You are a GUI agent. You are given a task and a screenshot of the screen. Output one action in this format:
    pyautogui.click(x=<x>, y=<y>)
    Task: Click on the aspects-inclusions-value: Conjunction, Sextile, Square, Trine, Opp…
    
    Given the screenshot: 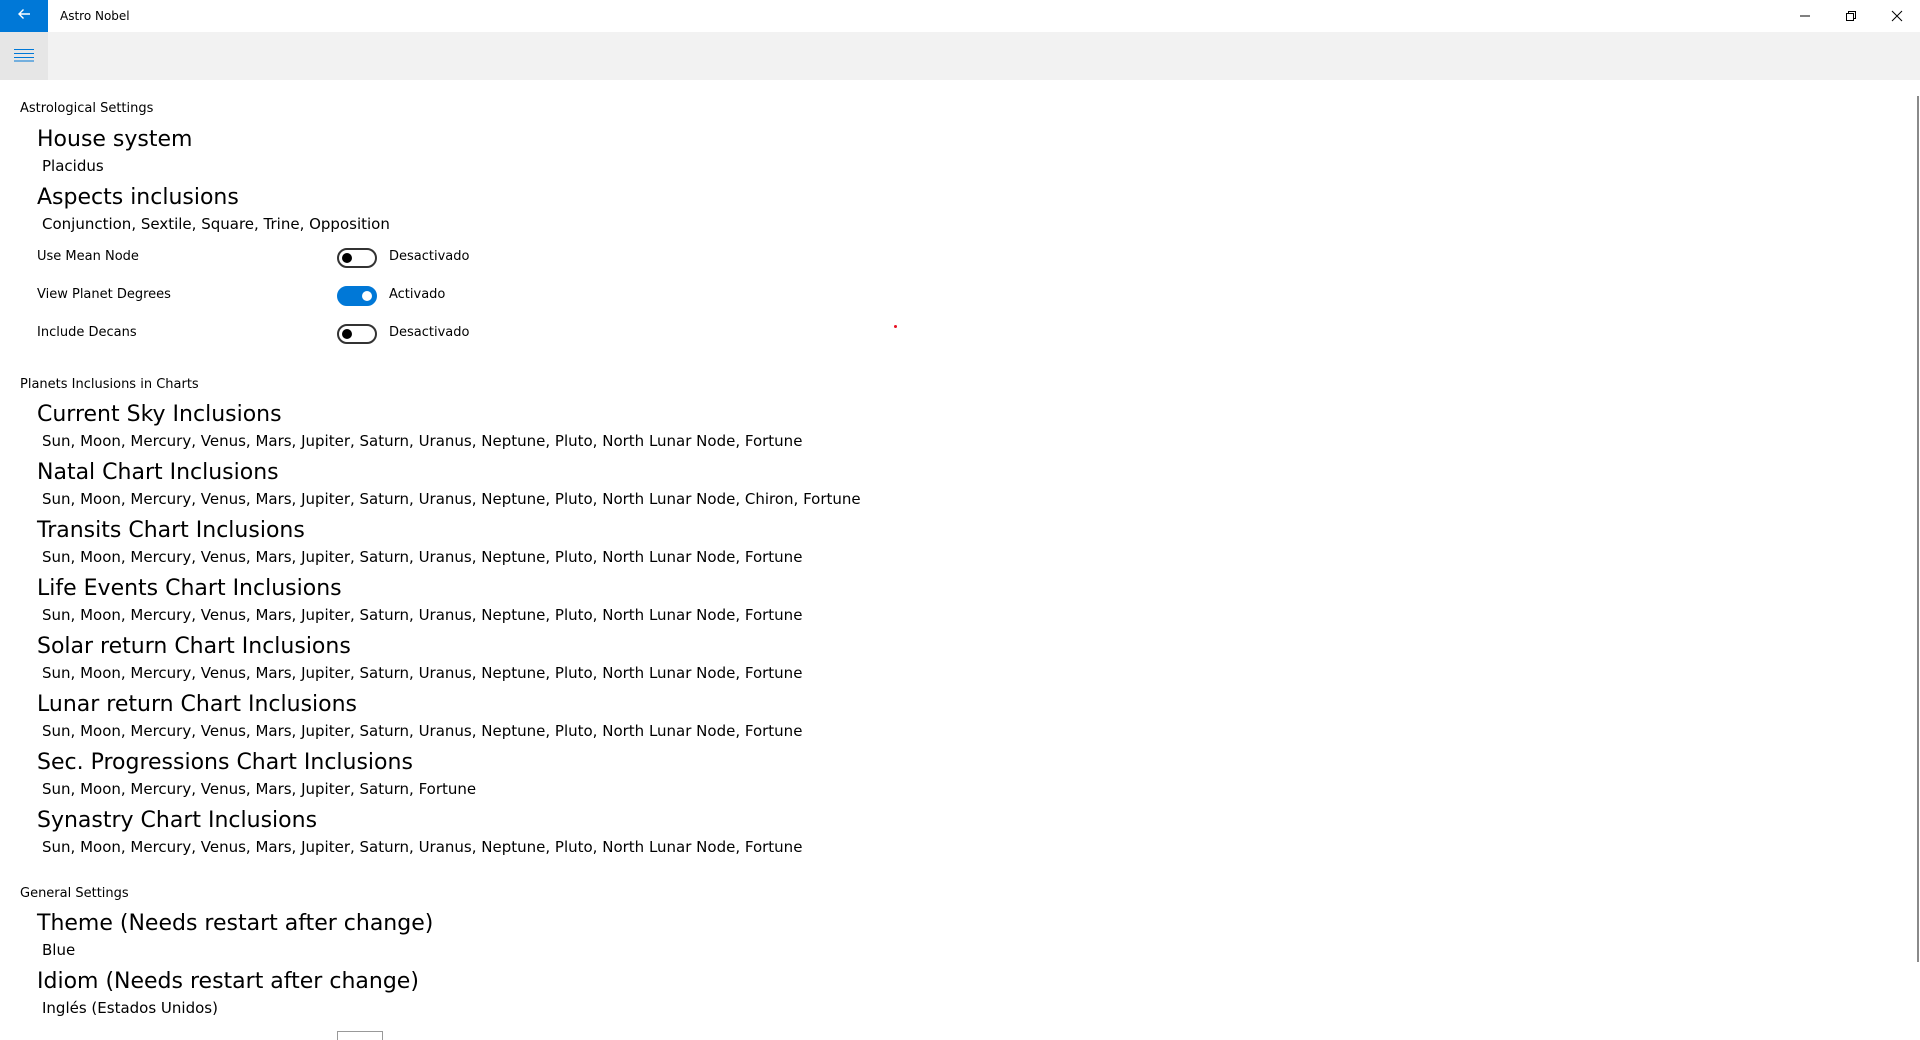 What is the action you would take?
    pyautogui.click(x=216, y=224)
    